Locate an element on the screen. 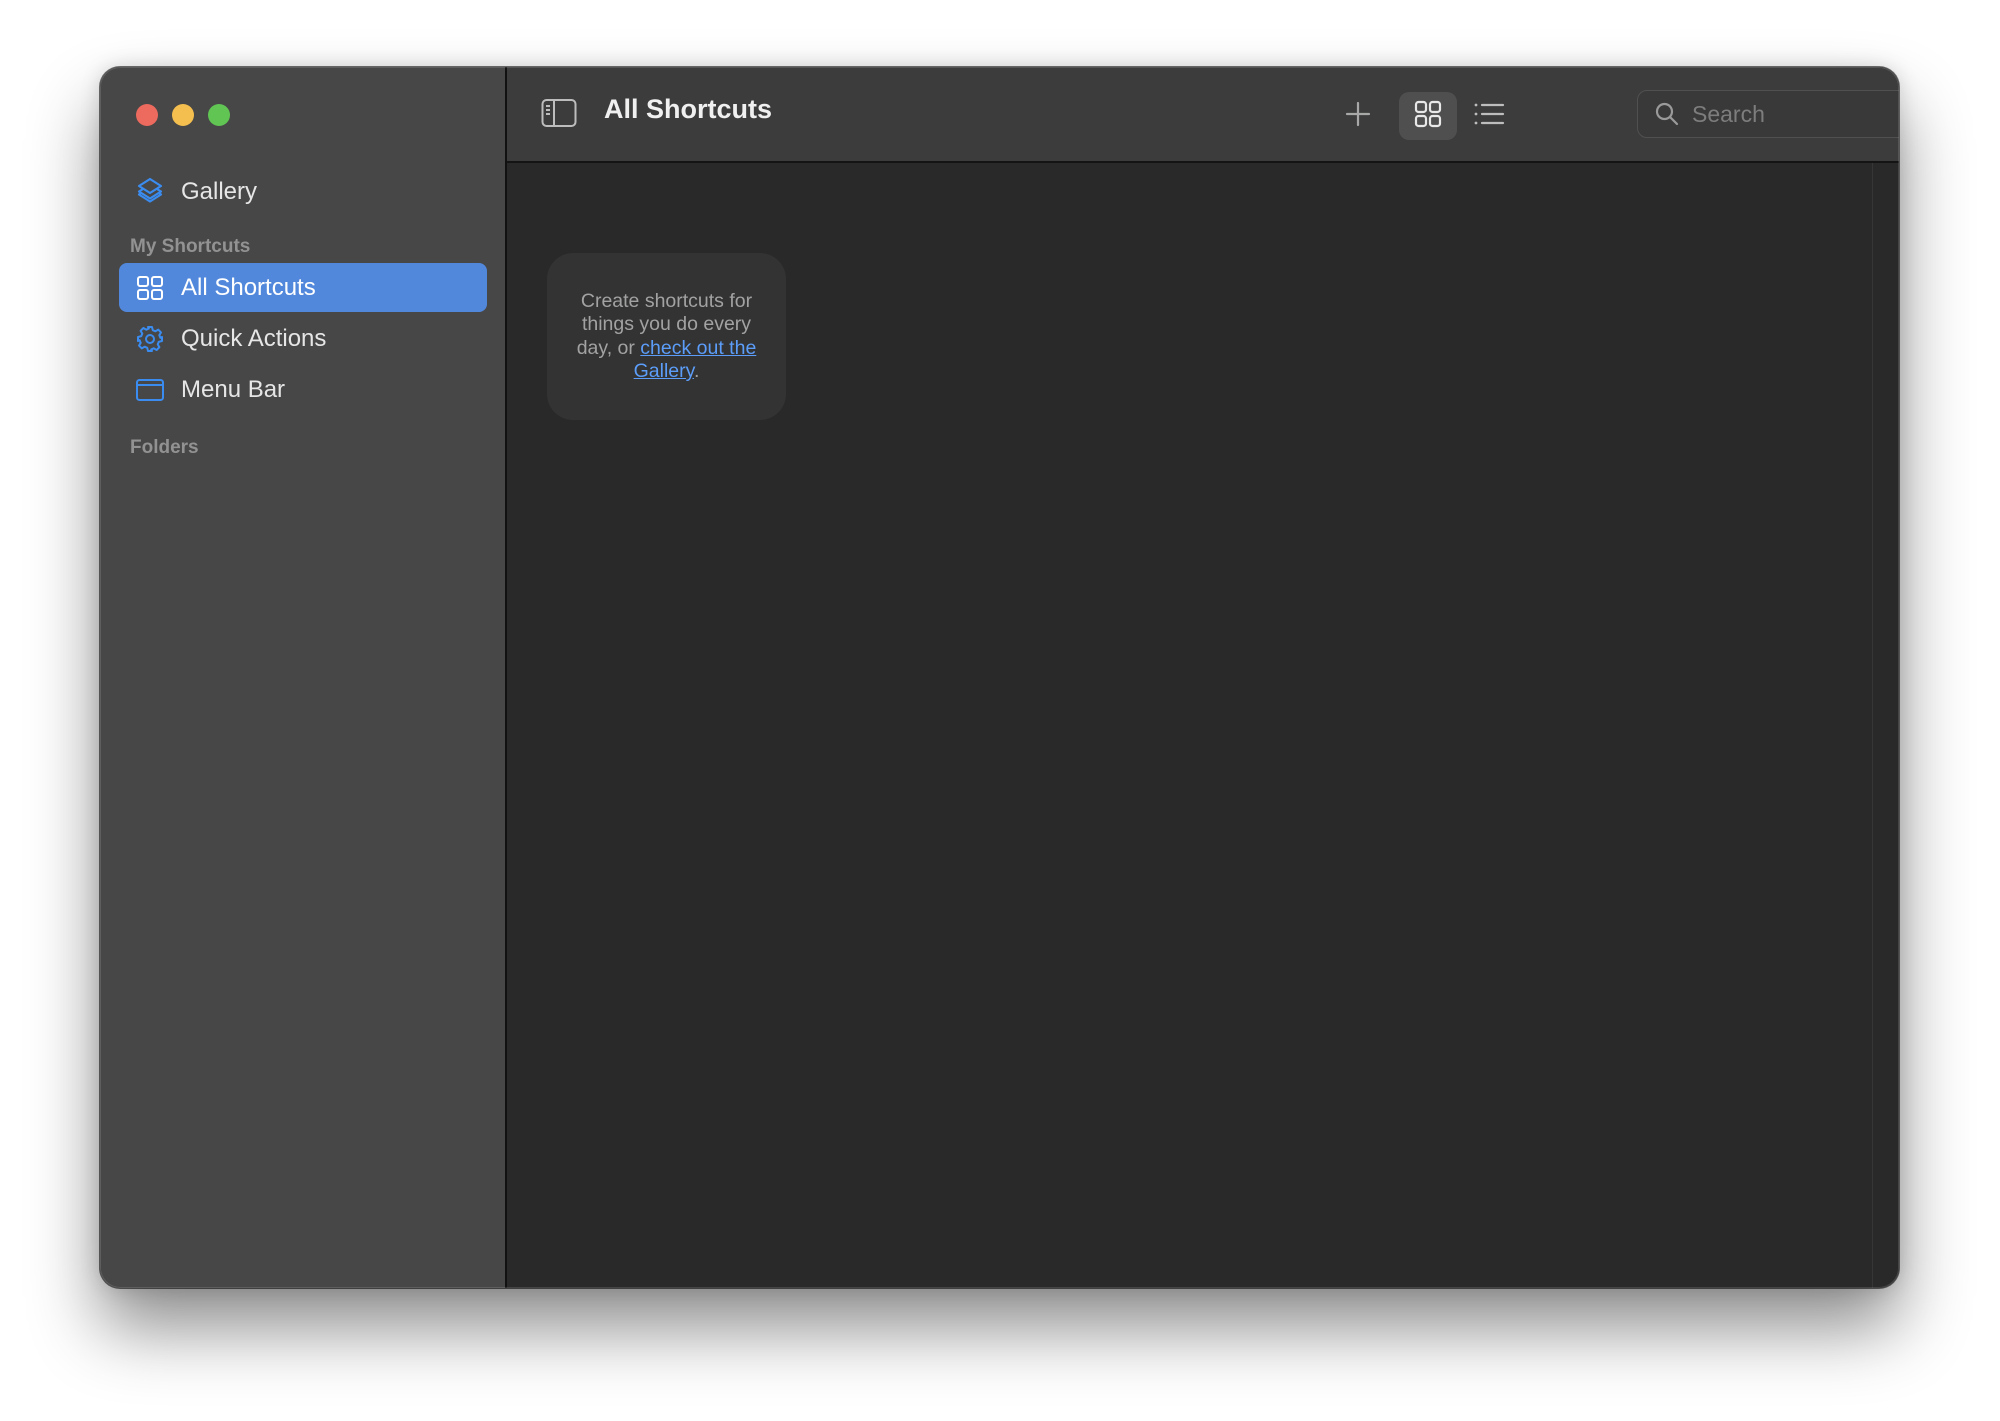 Image resolution: width=2000 pixels, height=1421 pixels. search-input is located at coordinates (1794, 114).